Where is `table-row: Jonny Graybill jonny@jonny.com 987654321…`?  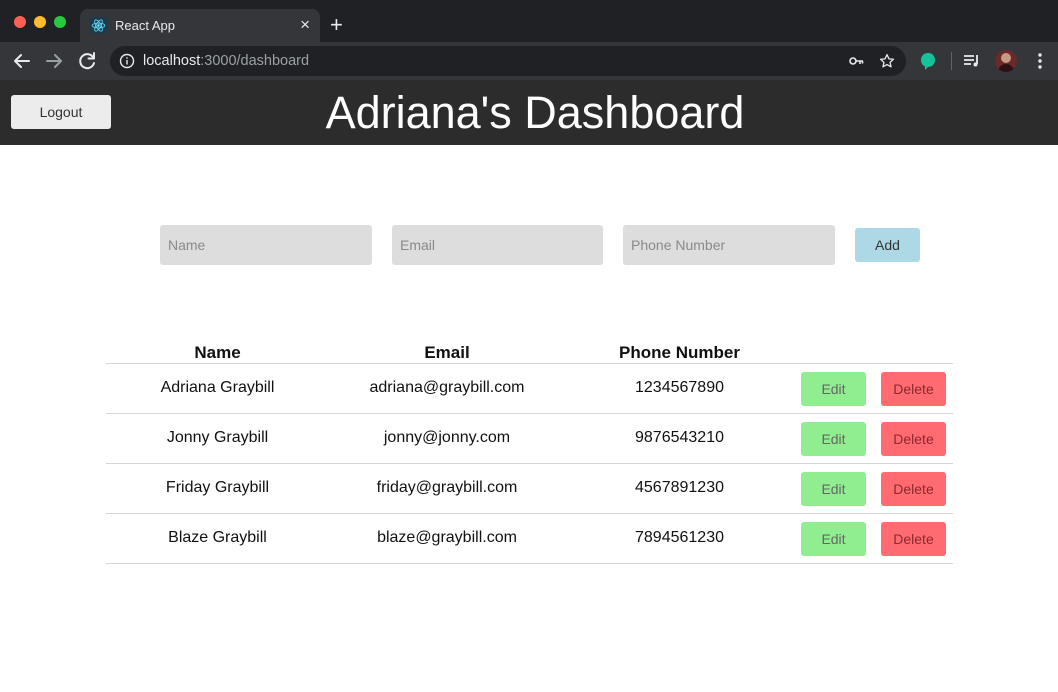
table-row: Jonny Graybill jonny@jonny.com 987654321… is located at coordinates (529, 438).